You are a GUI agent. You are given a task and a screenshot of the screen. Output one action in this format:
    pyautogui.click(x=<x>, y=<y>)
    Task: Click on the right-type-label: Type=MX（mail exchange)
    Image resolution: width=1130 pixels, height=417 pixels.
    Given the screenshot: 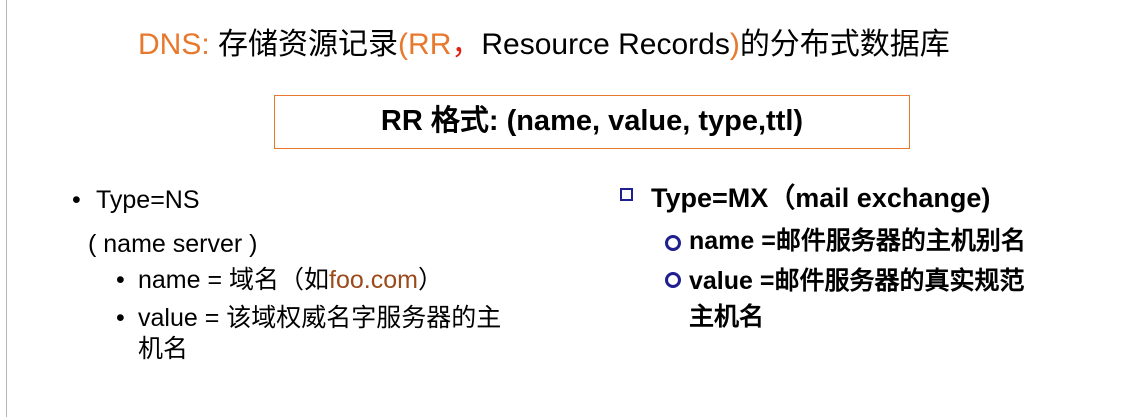 What is the action you would take?
    pyautogui.click(x=821, y=198)
    